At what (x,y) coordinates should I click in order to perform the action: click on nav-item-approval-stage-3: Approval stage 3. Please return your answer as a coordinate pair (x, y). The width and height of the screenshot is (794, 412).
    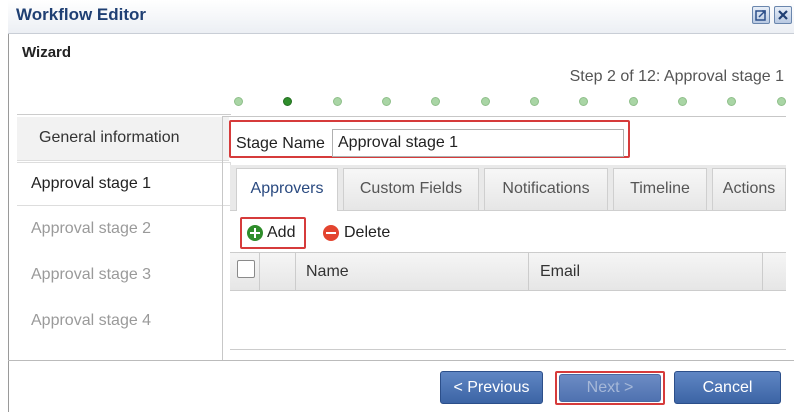
    Looking at the image, I should click on (123, 276).